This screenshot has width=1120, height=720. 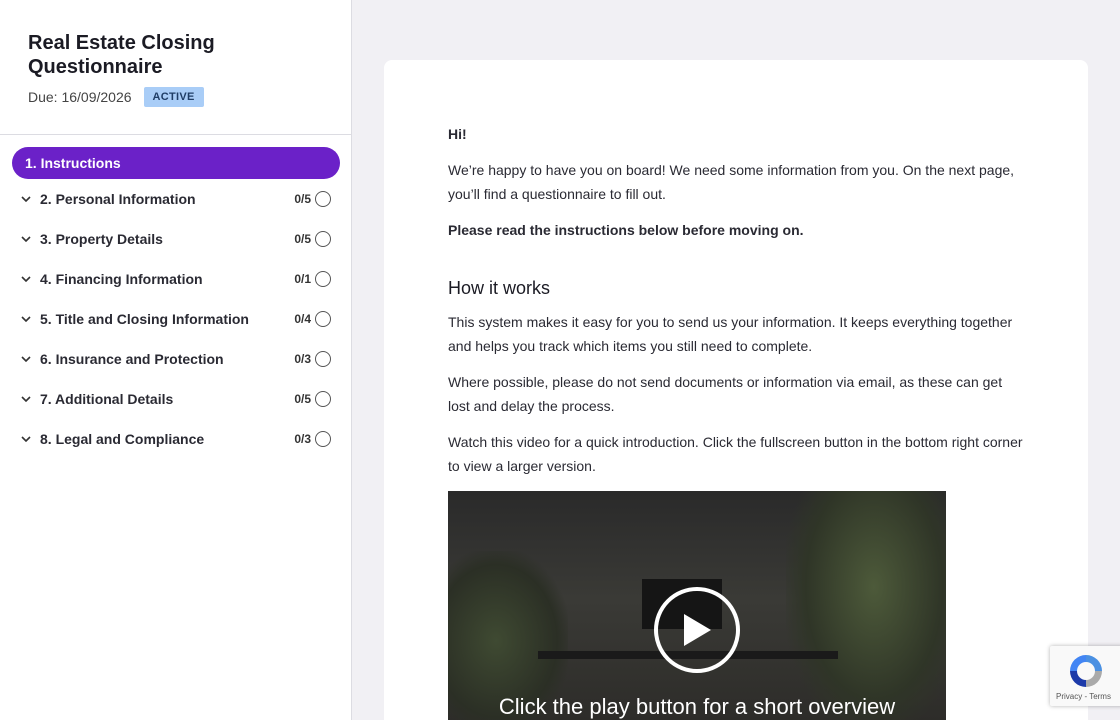 I want to click on play-icon, so click(x=697, y=630).